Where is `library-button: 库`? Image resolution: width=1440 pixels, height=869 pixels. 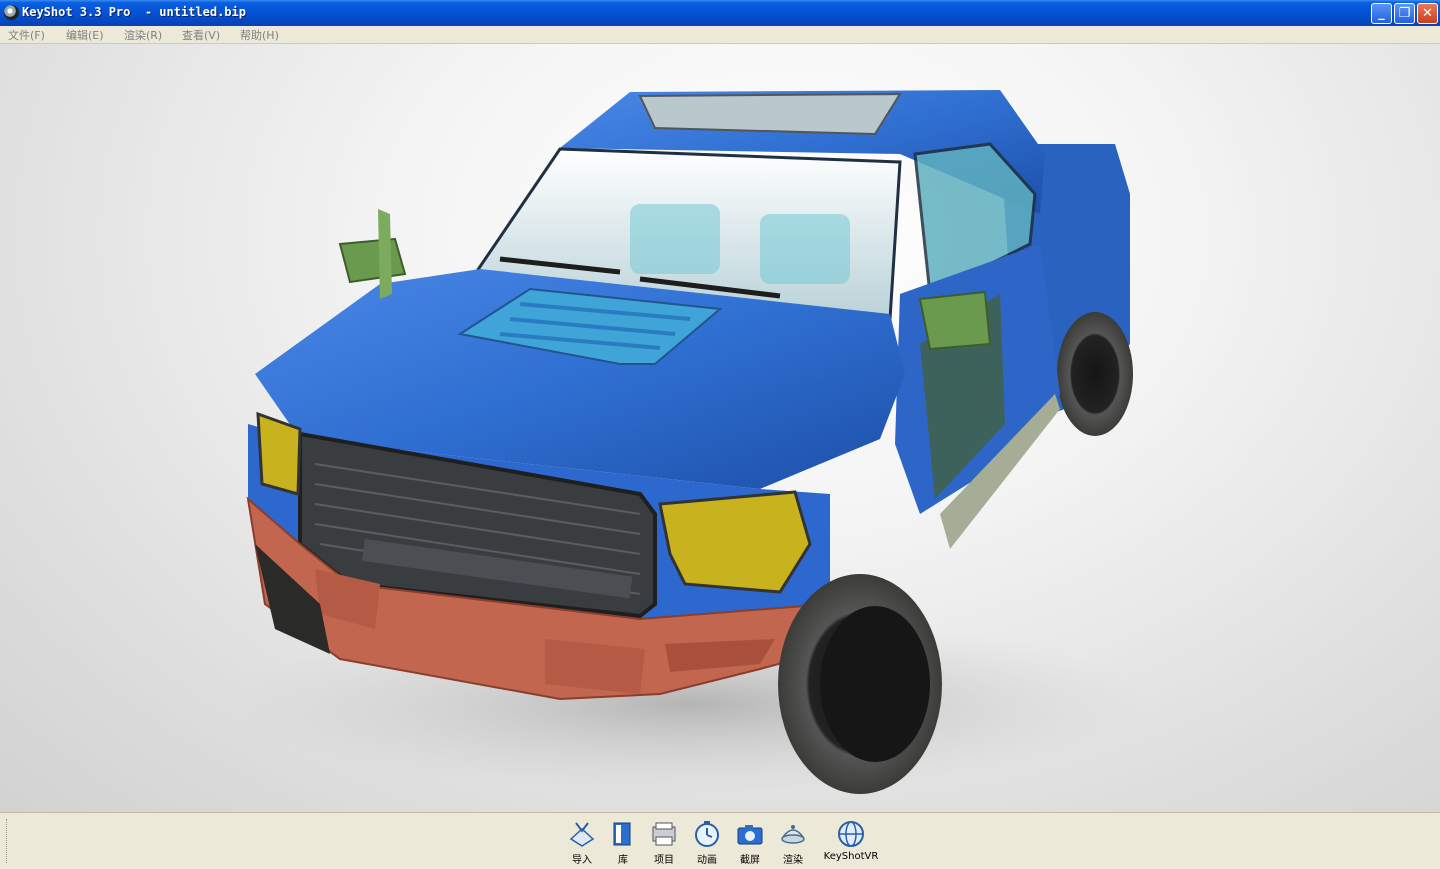
library-button: 库 is located at coordinates (623, 843).